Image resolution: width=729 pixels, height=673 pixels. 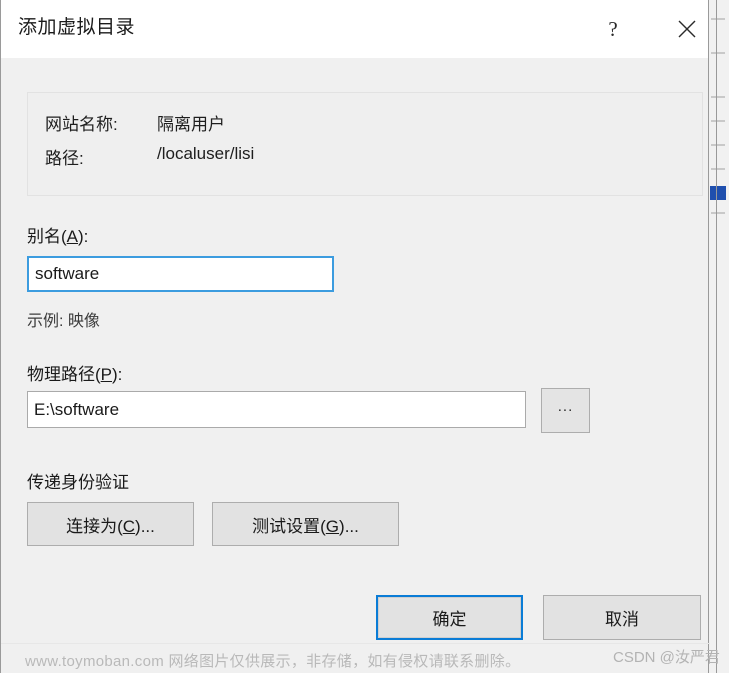 What do you see at coordinates (94, 526) in the screenshot?
I see `connect-as-prefix: 连接为(` at bounding box center [94, 526].